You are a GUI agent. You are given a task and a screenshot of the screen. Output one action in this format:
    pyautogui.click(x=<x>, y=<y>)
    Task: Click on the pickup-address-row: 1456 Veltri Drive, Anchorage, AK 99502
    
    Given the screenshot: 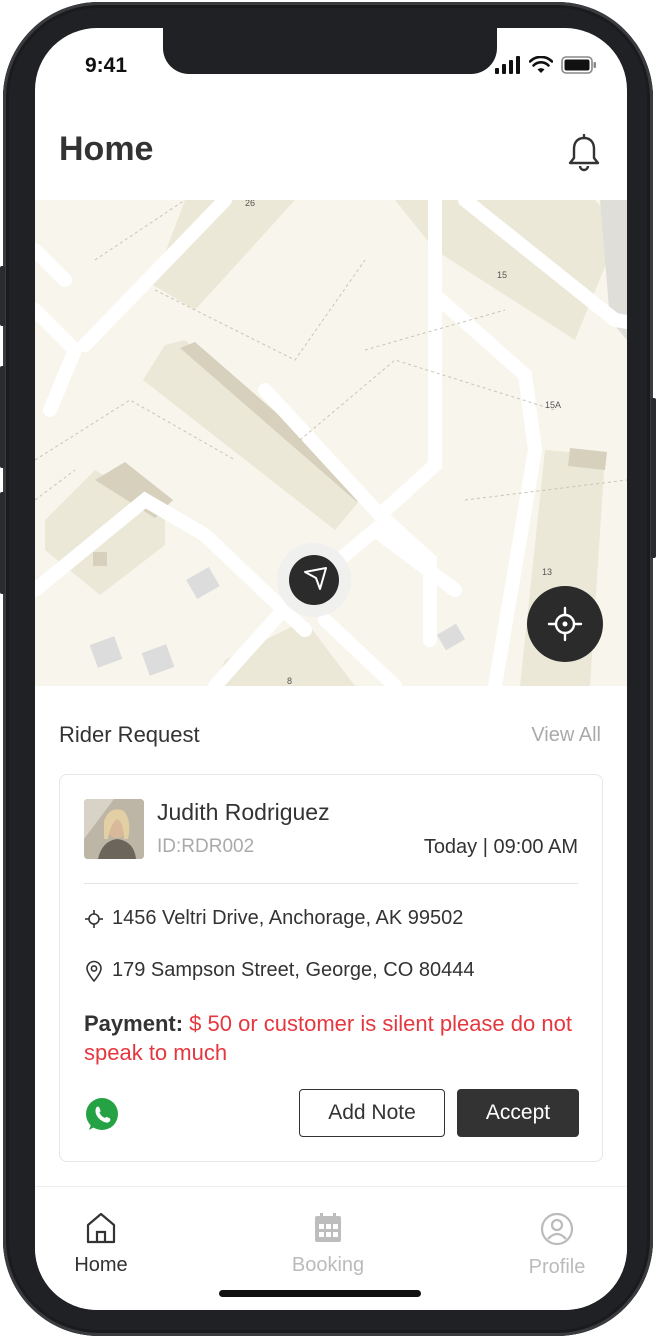 What is the action you would take?
    pyautogui.click(x=273, y=918)
    